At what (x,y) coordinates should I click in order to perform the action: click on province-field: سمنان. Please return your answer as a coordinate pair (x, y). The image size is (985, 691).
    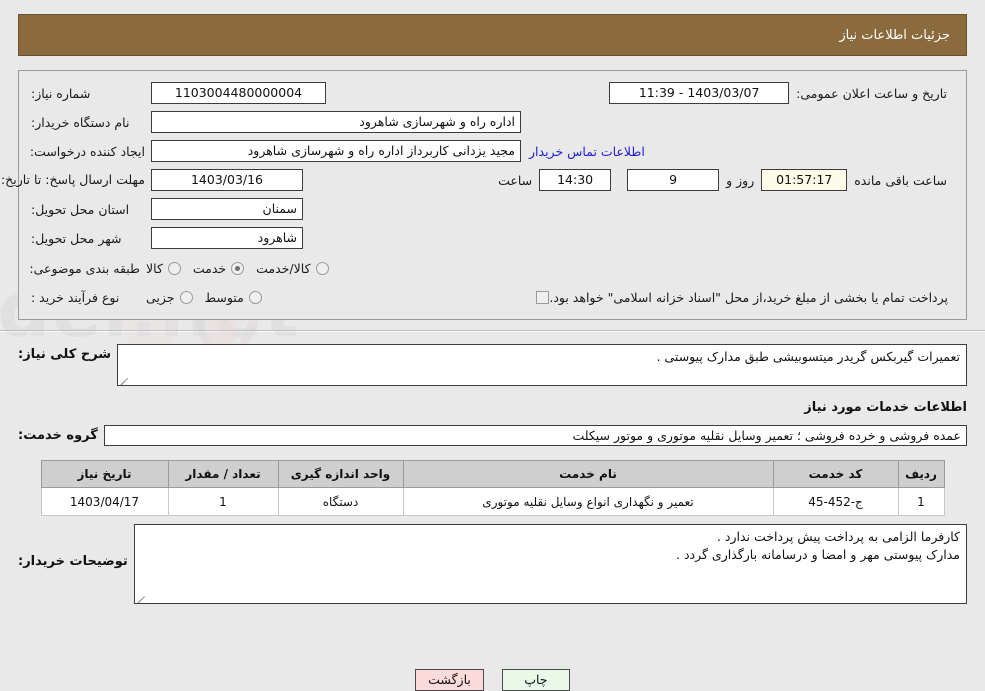
    Looking at the image, I should click on (227, 209).